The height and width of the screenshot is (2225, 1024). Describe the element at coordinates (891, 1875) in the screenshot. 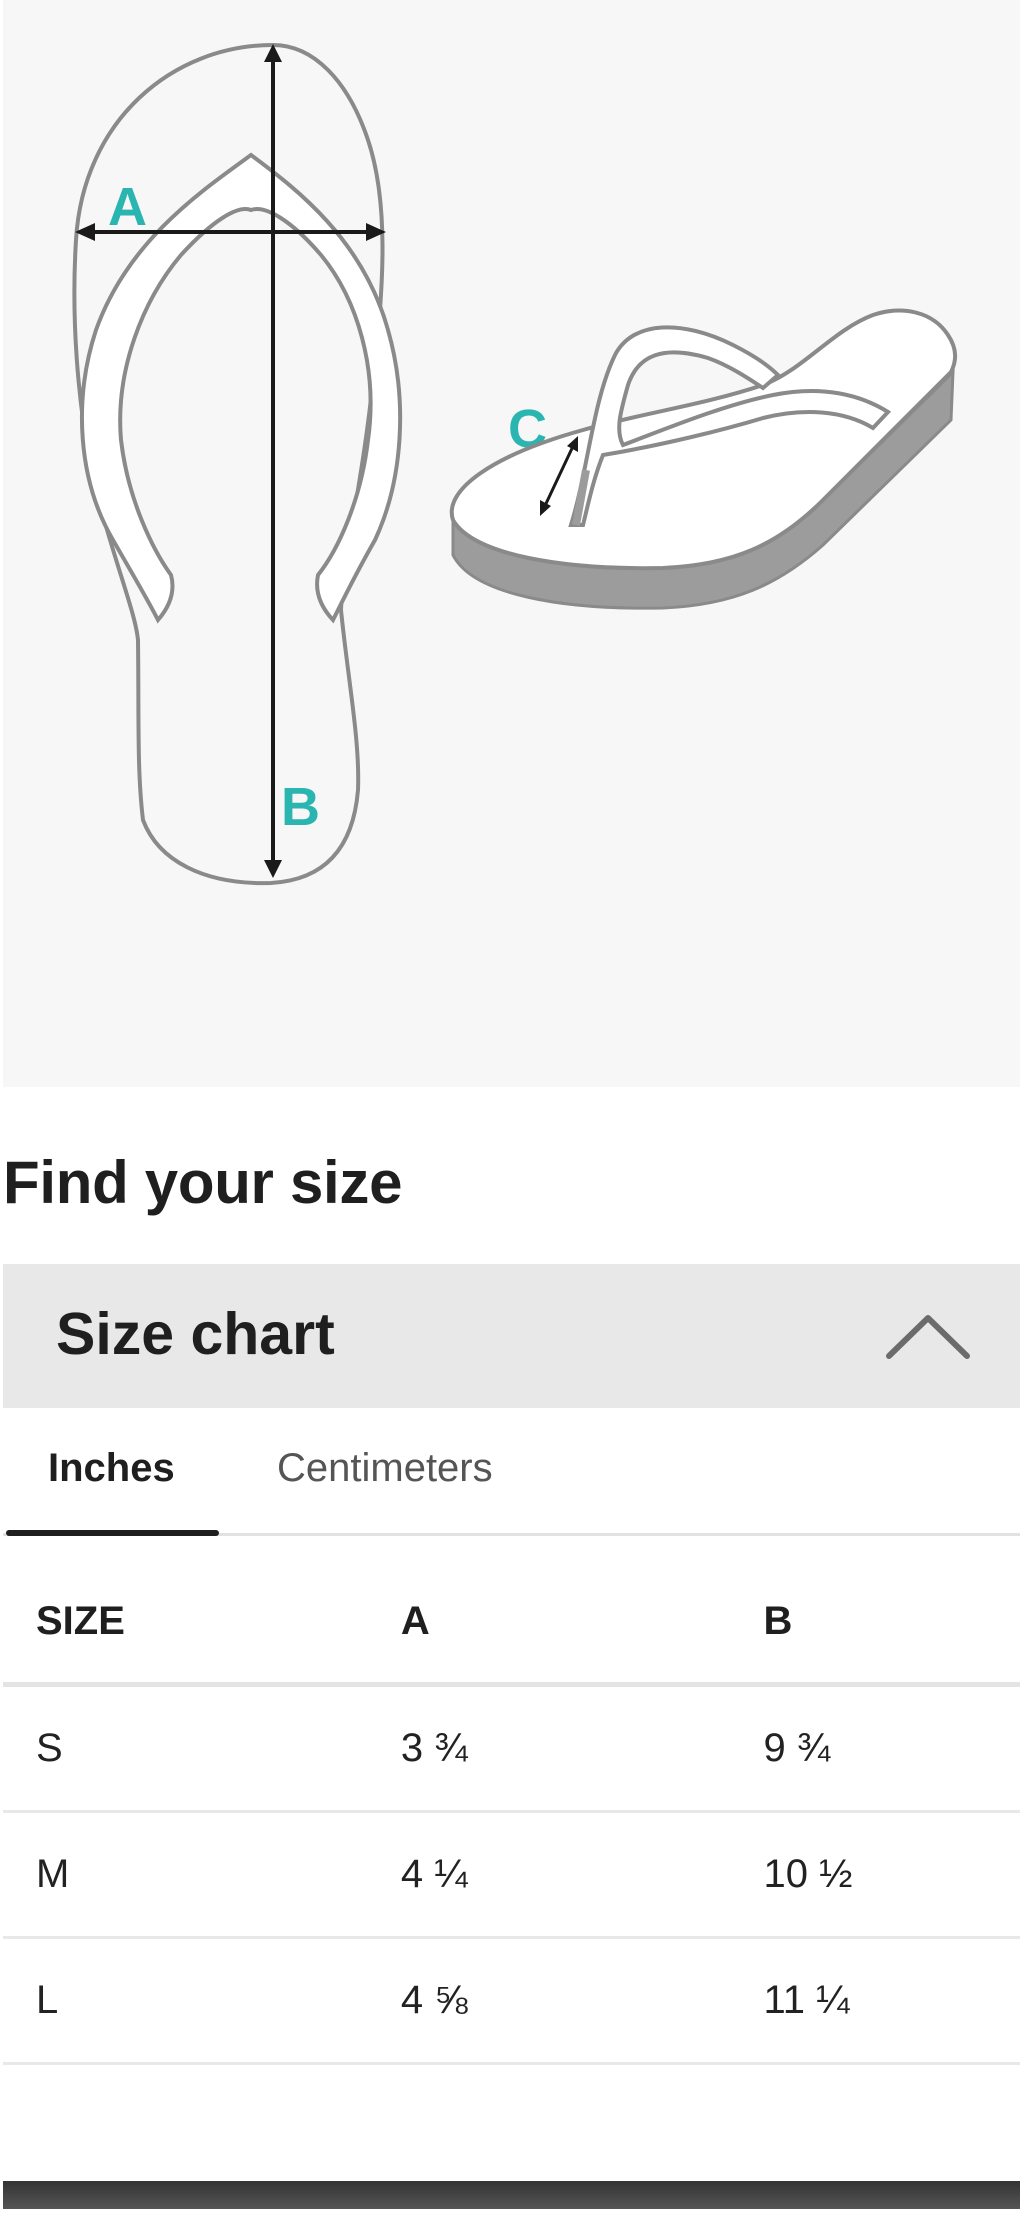

I see `measurement-b-cell: 10 ½` at that location.